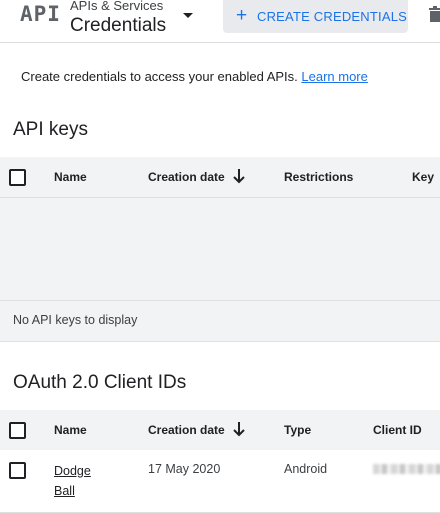 The image size is (440, 513). I want to click on api-keys-table-header: Name Creation date Restrictions Key, so click(220, 177).